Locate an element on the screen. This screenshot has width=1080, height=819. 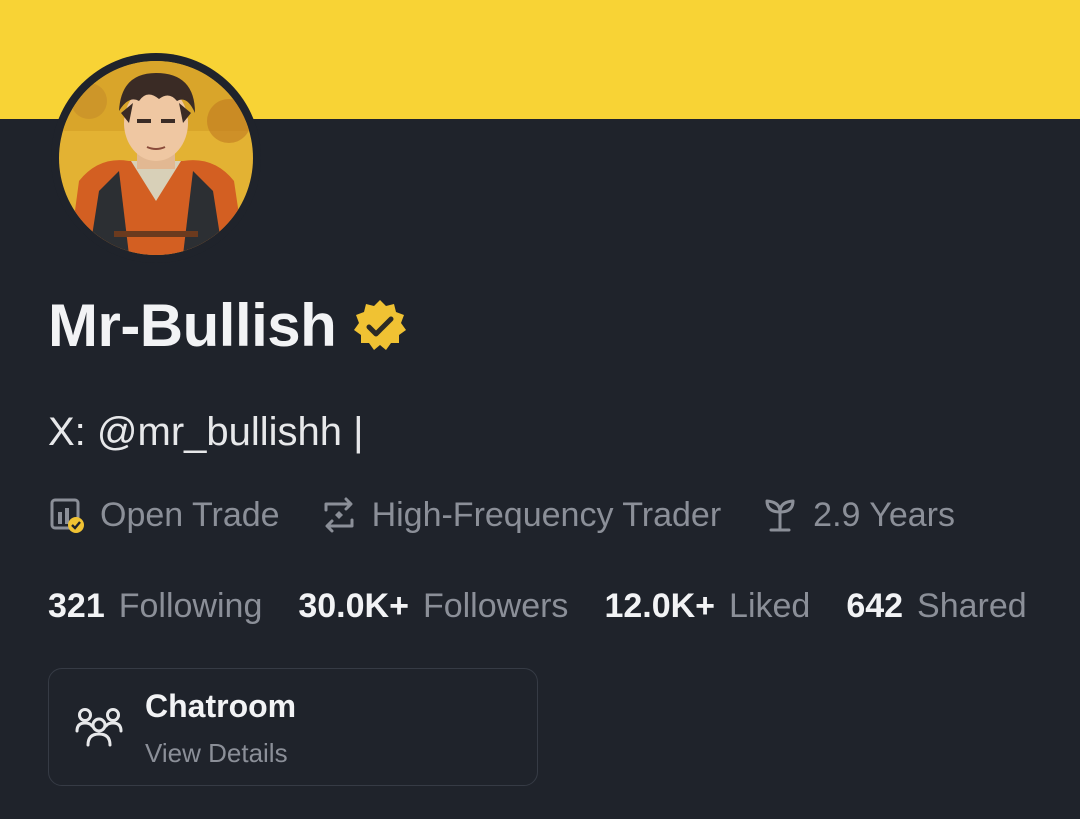
stat-label: Followers is located at coordinates (495, 605).